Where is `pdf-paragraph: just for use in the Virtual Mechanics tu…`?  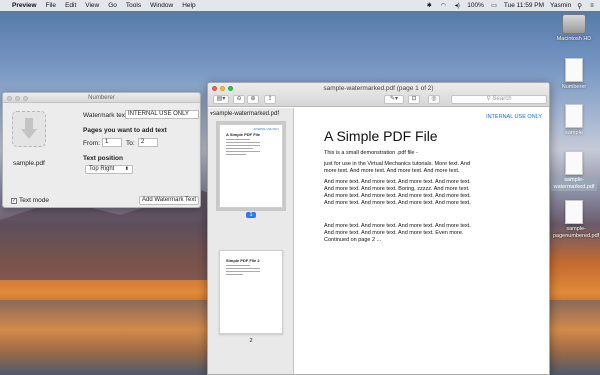 pdf-paragraph: just for use in the Virtual Mechanics tu… is located at coordinates (397, 167).